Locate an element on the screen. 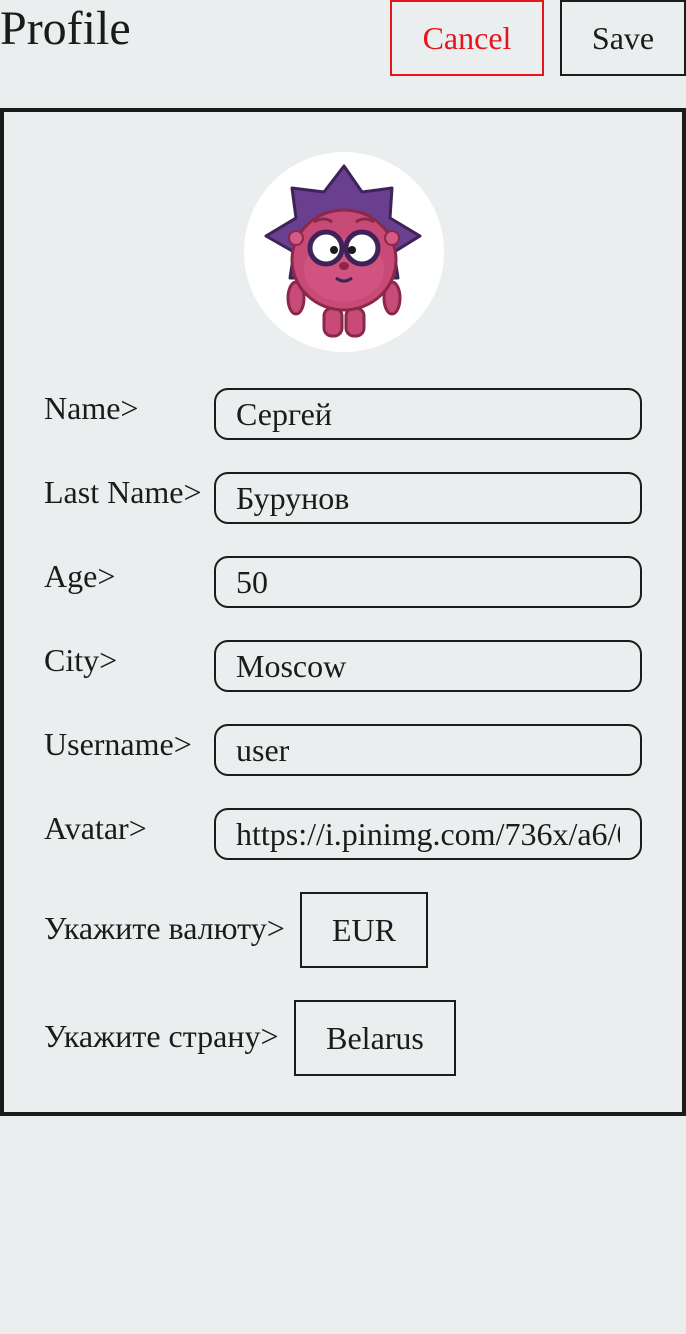 The image size is (686, 1334). city-label: City> is located at coordinates (81, 660).